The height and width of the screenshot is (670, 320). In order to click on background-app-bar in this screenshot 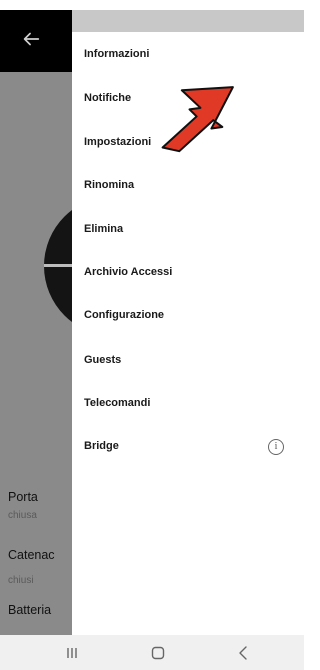, I will do `click(36, 41)`.